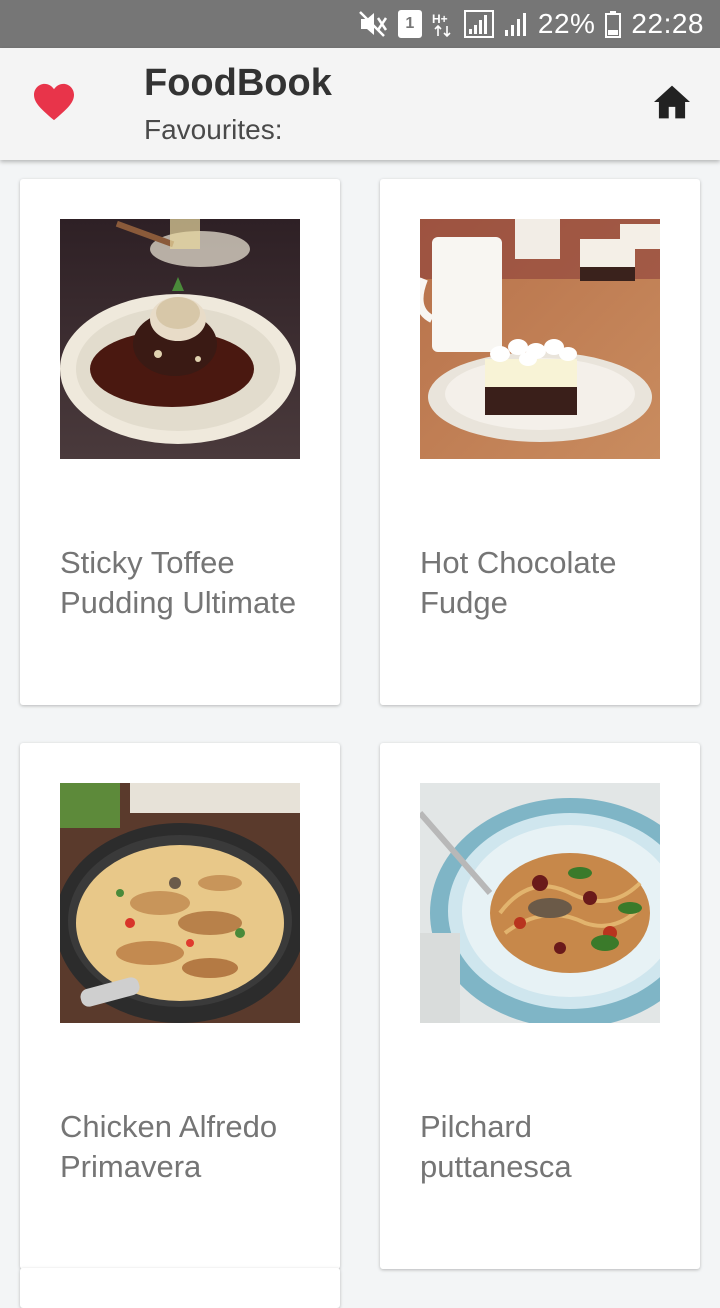 This screenshot has width=720, height=1308. What do you see at coordinates (238, 83) in the screenshot?
I see `app-title: FoodBook` at bounding box center [238, 83].